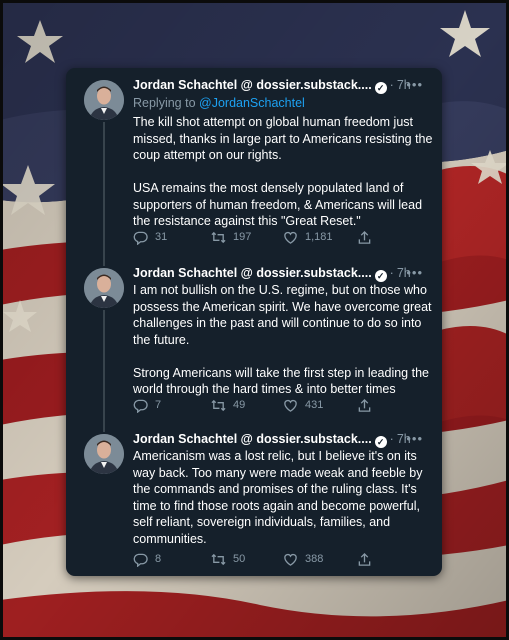 Image resolution: width=509 pixels, height=640 pixels. What do you see at coordinates (319, 237) in the screenshot?
I see `like-count: 1,181` at bounding box center [319, 237].